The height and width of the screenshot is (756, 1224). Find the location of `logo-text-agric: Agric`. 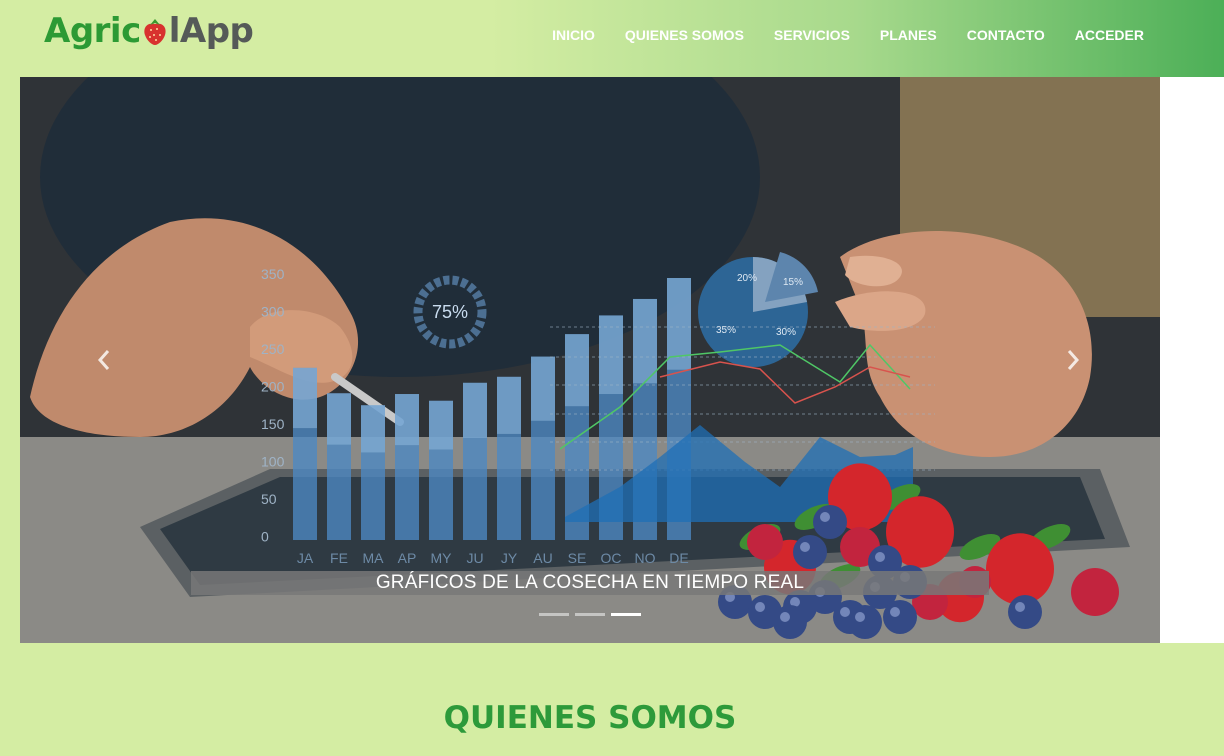

logo-text-agric: Agric is located at coordinates (92, 31).